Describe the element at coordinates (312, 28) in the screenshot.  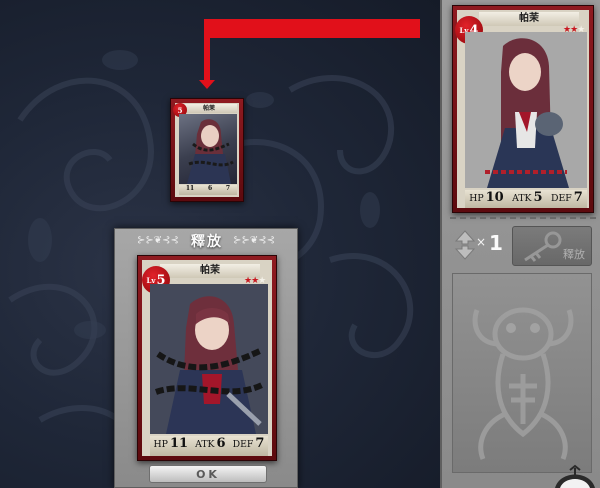
I see `indicator-arrow-bar` at that location.